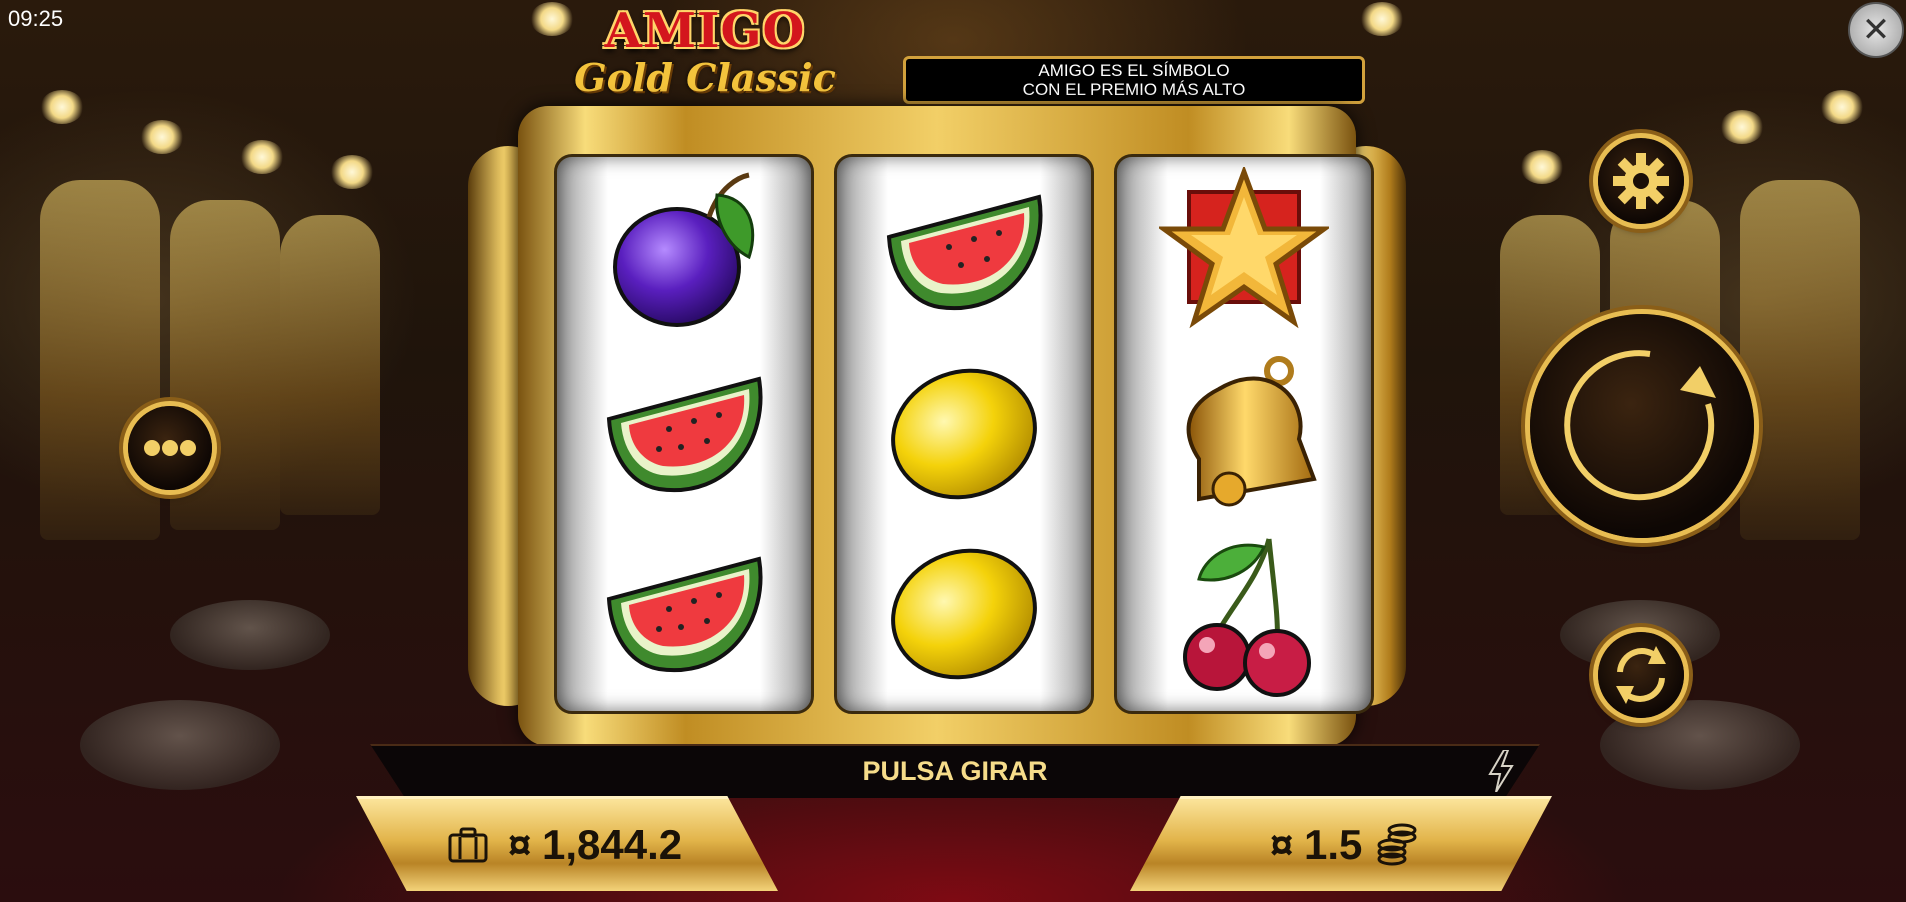 Image resolution: width=1906 pixels, height=902 pixels. Describe the element at coordinates (1134, 89) in the screenshot. I see `info-line-2: CON EL PREMIO MÁS ALTO` at that location.